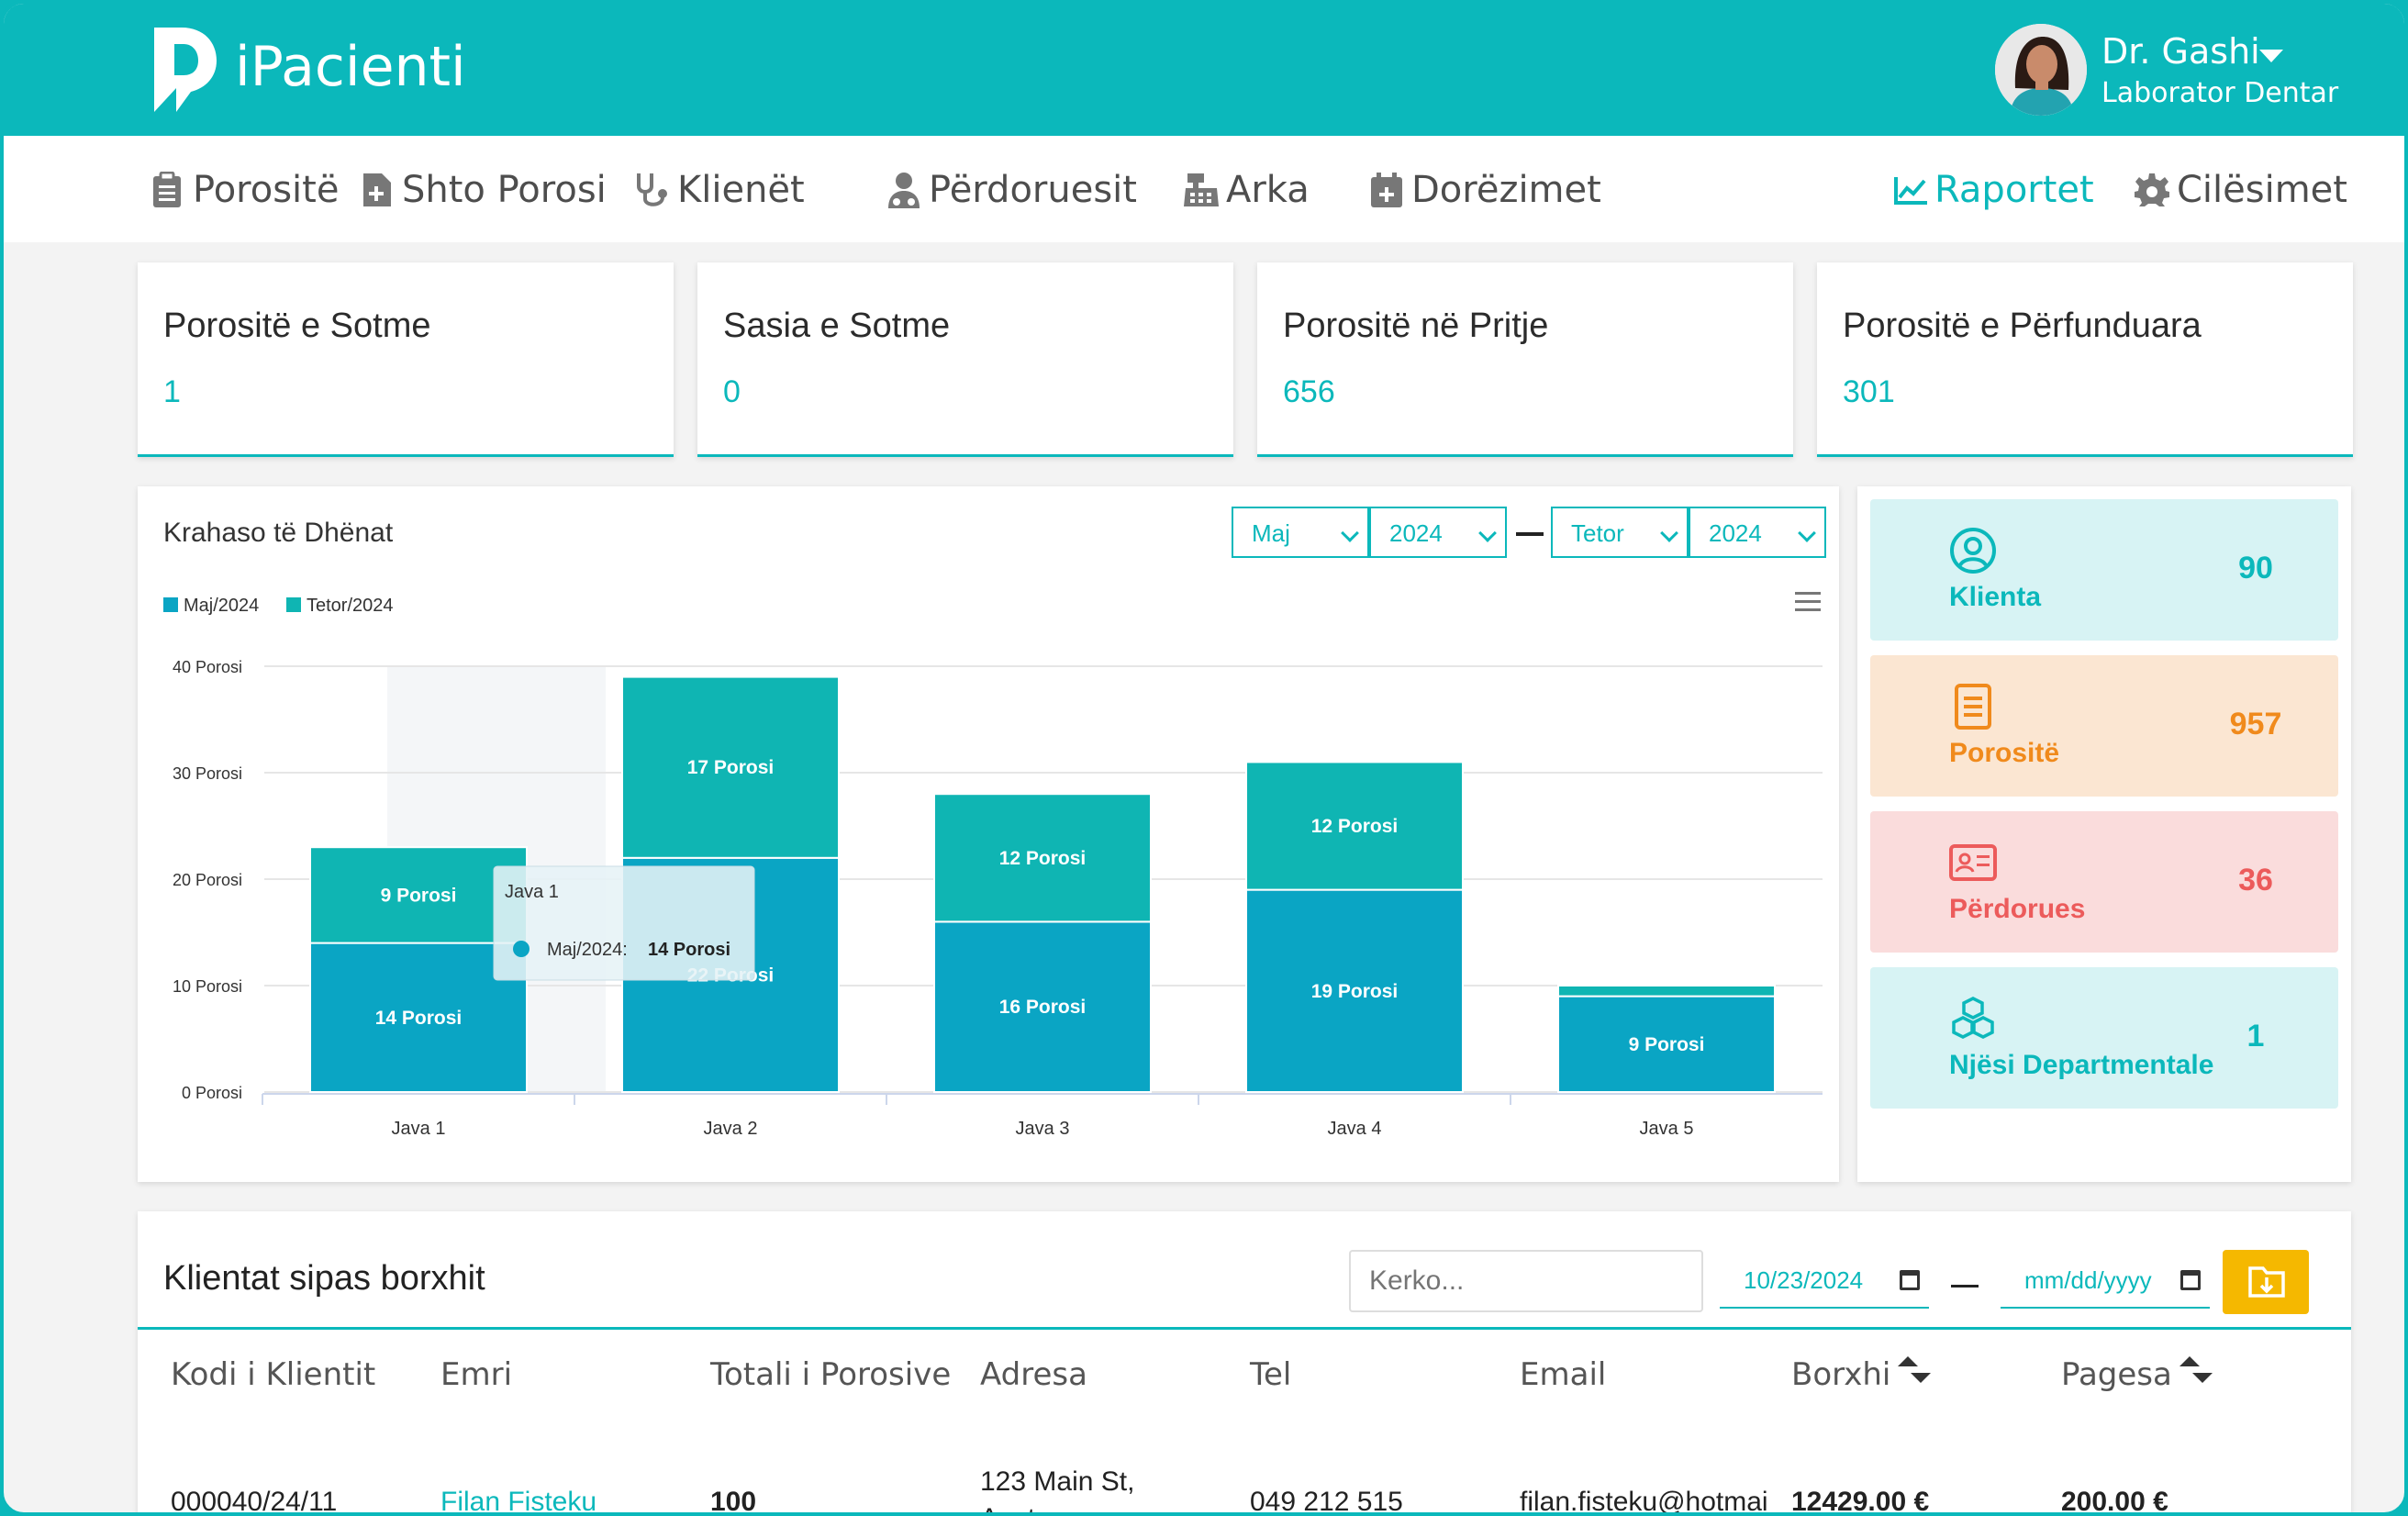 This screenshot has width=2408, height=1516. What do you see at coordinates (588, 950) in the screenshot?
I see `tooltip-series: Maj/2024:` at bounding box center [588, 950].